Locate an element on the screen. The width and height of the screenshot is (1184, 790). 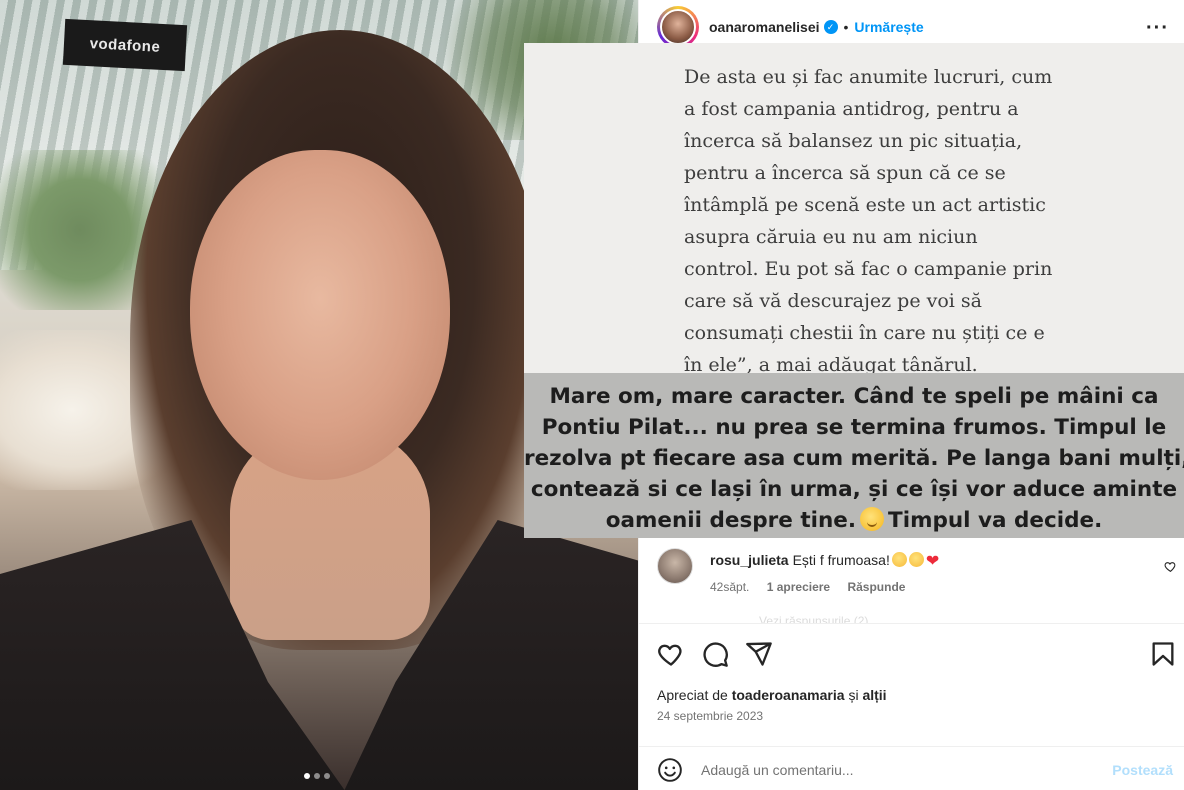
bookmark-icon is located at coordinates (1163, 654).